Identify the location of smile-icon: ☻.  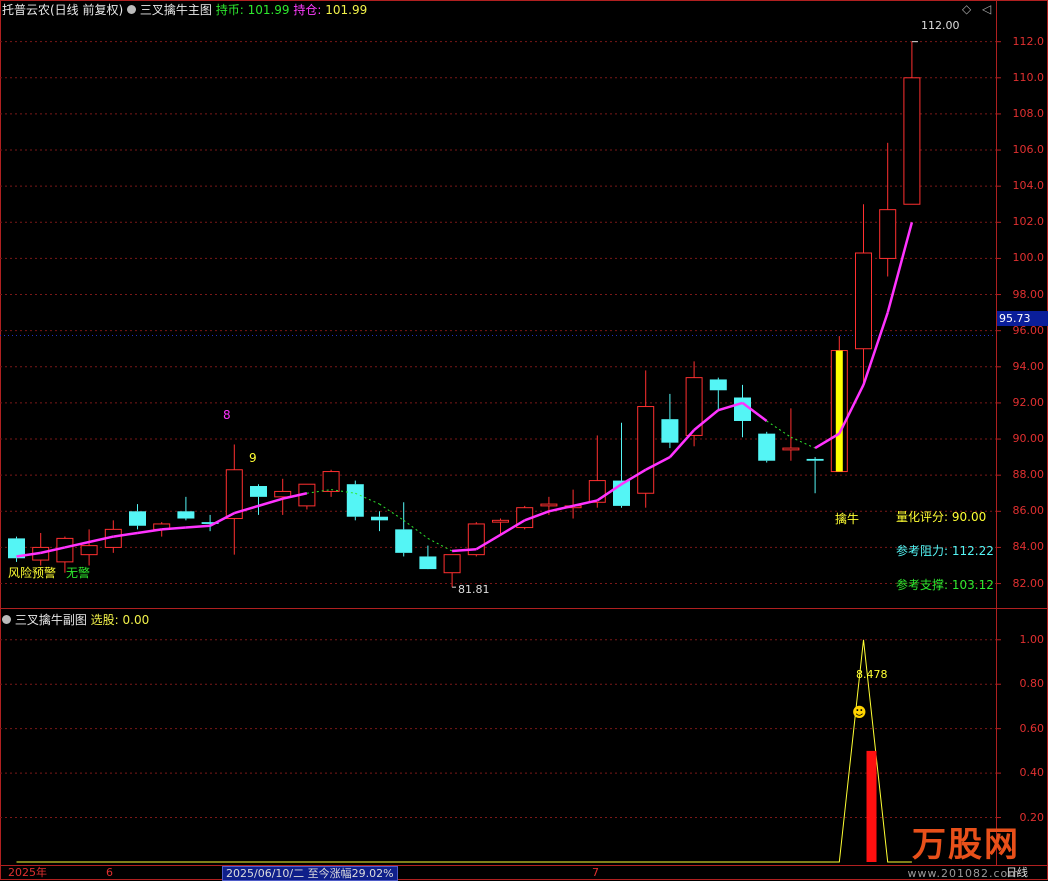
(859, 713).